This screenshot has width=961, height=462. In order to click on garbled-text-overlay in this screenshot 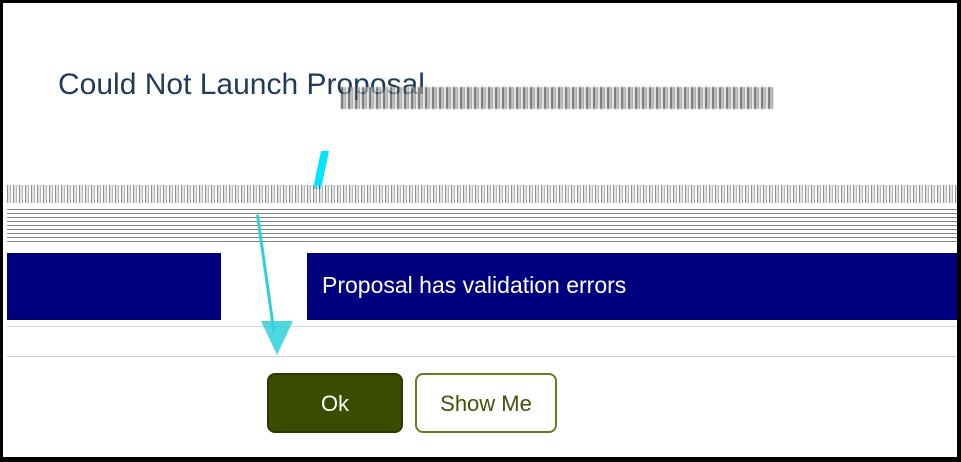, I will do `click(557, 98)`.